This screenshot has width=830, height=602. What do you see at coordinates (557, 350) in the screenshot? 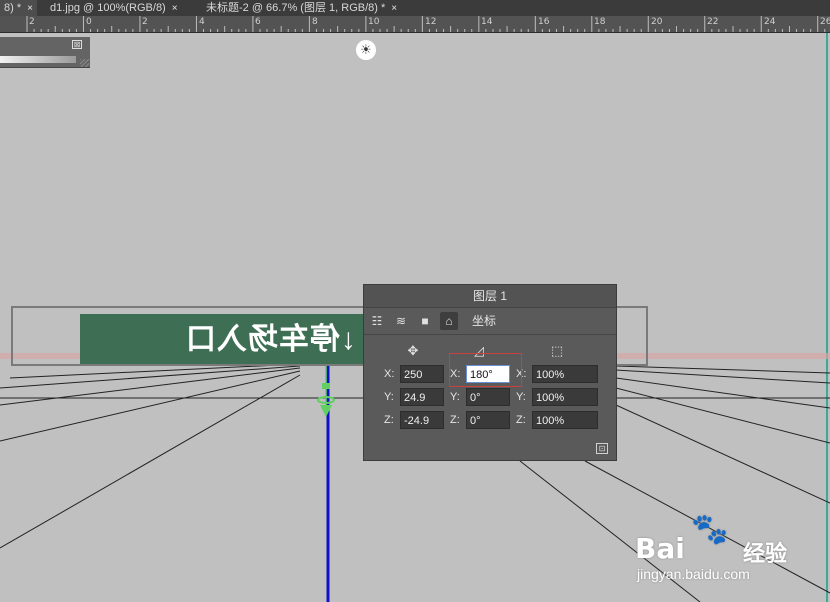
I see `scale-icon: ⬚` at bounding box center [557, 350].